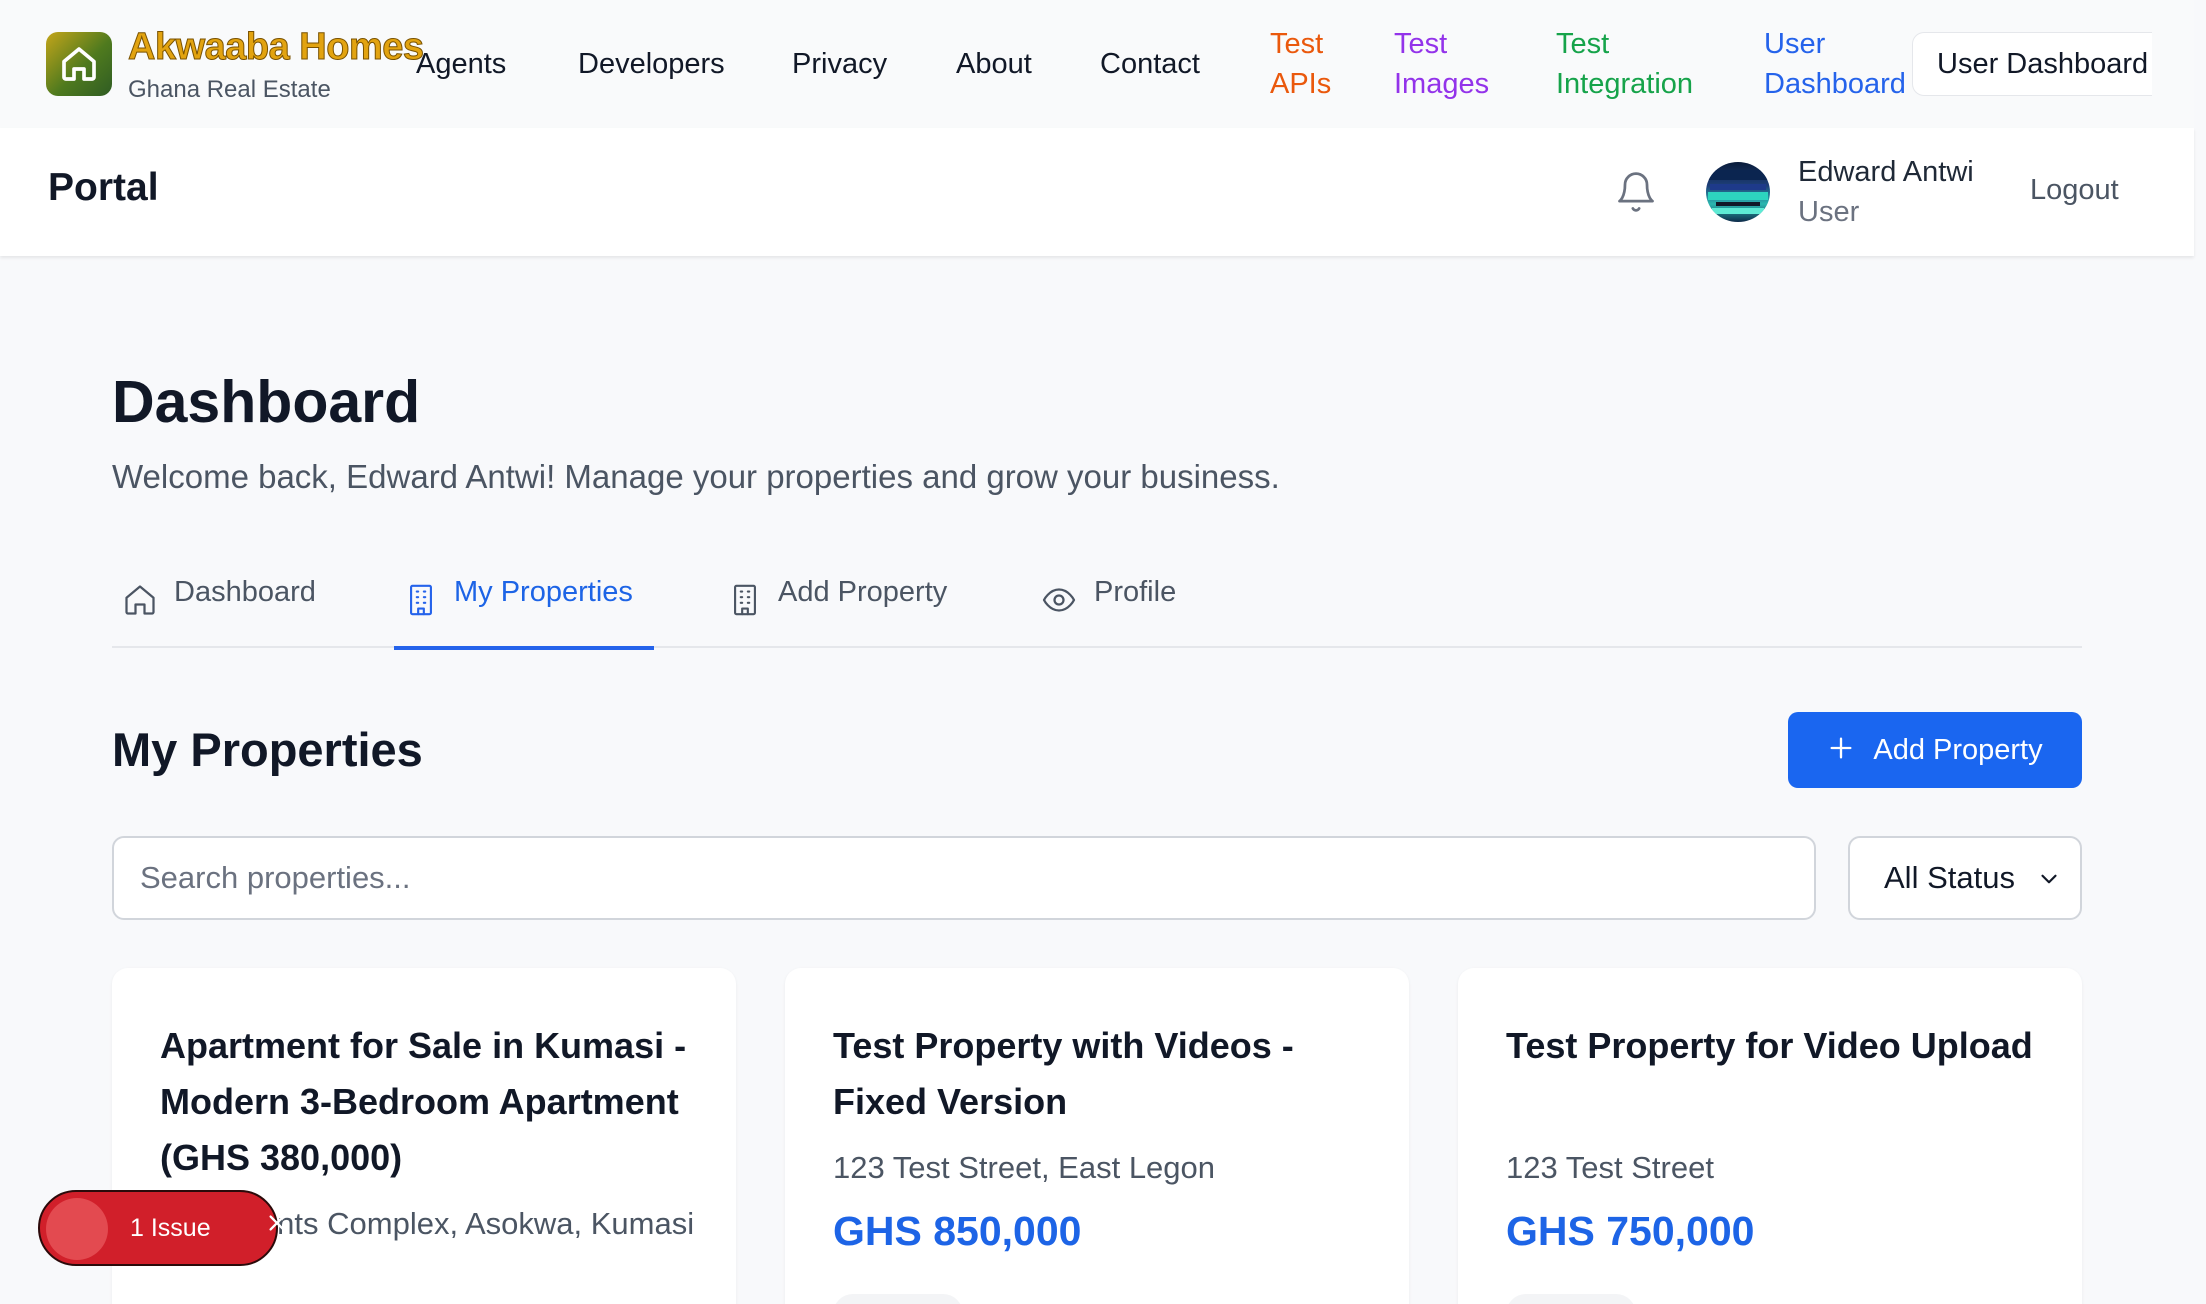  What do you see at coordinates (1297, 44) in the screenshot?
I see `nav-test-apis-line1: Test` at bounding box center [1297, 44].